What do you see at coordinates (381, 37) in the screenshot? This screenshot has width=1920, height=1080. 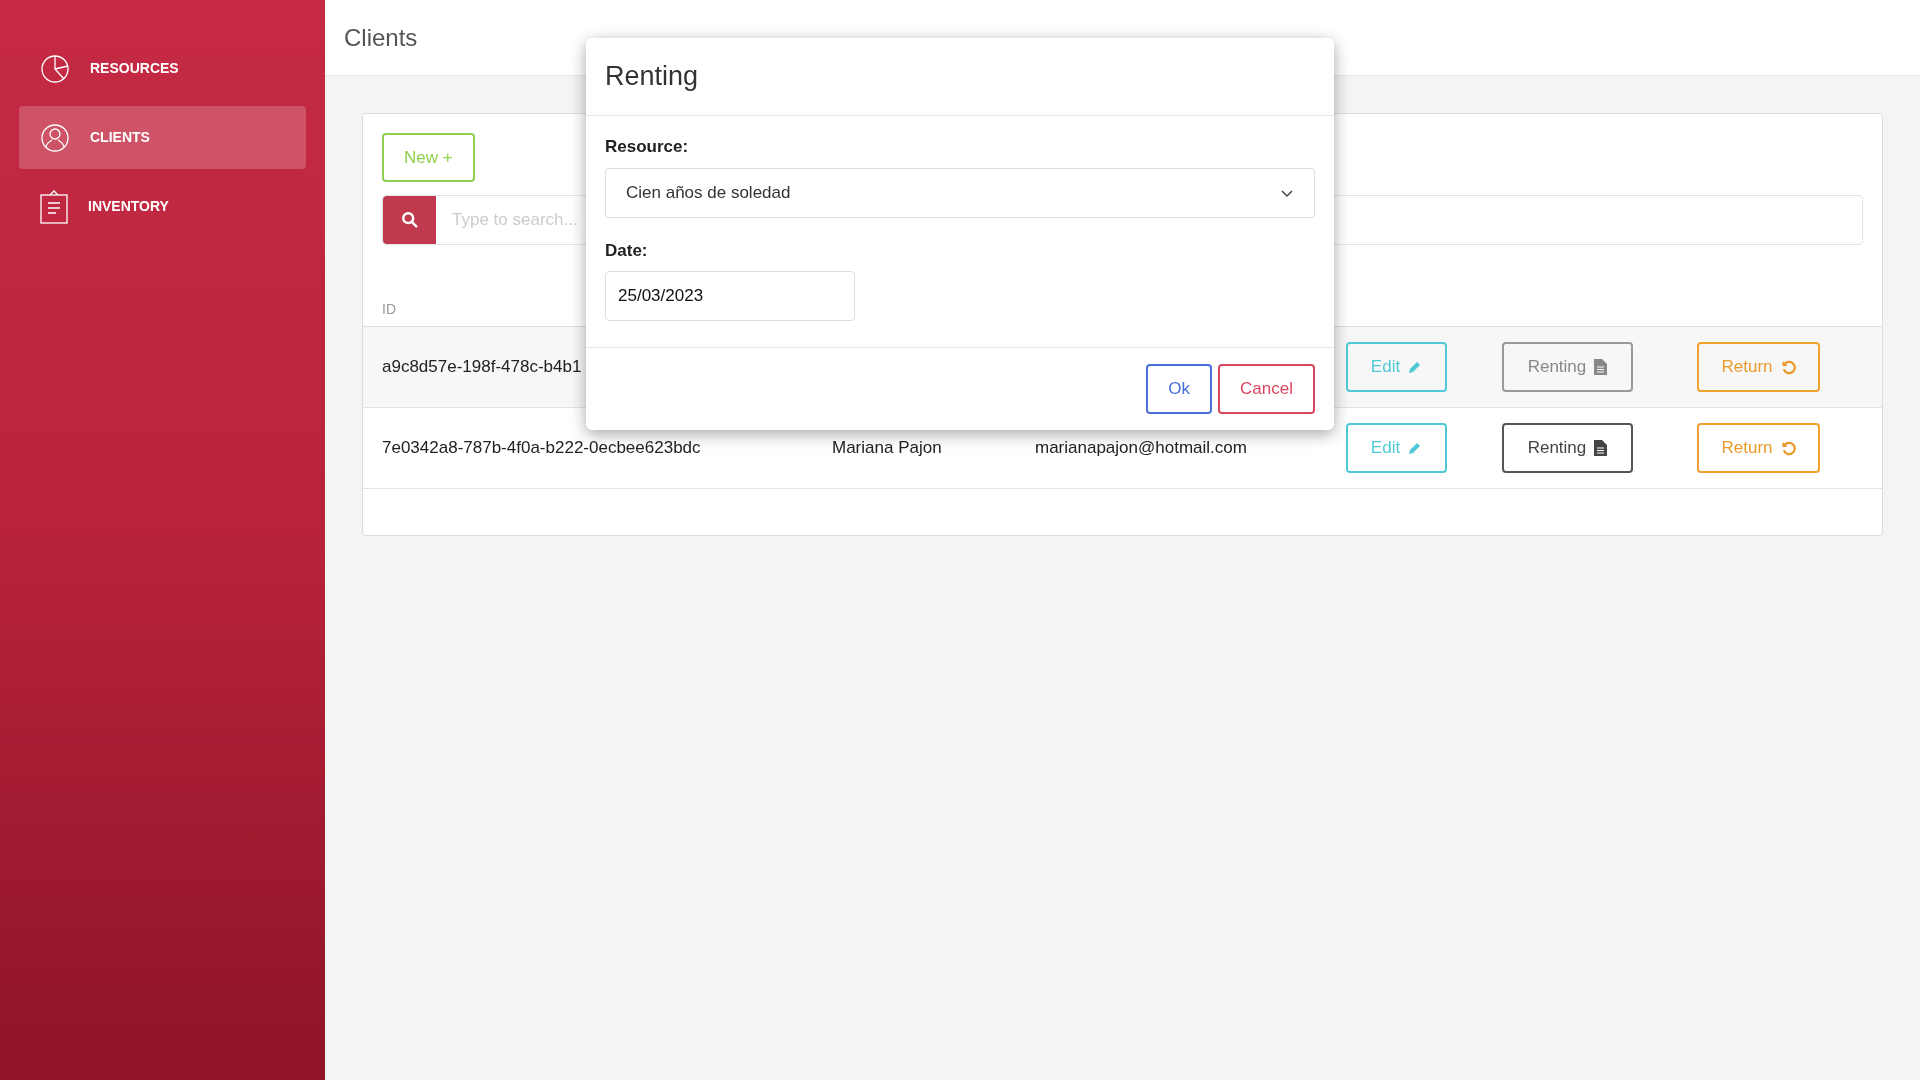 I see `page-title: Clients` at bounding box center [381, 37].